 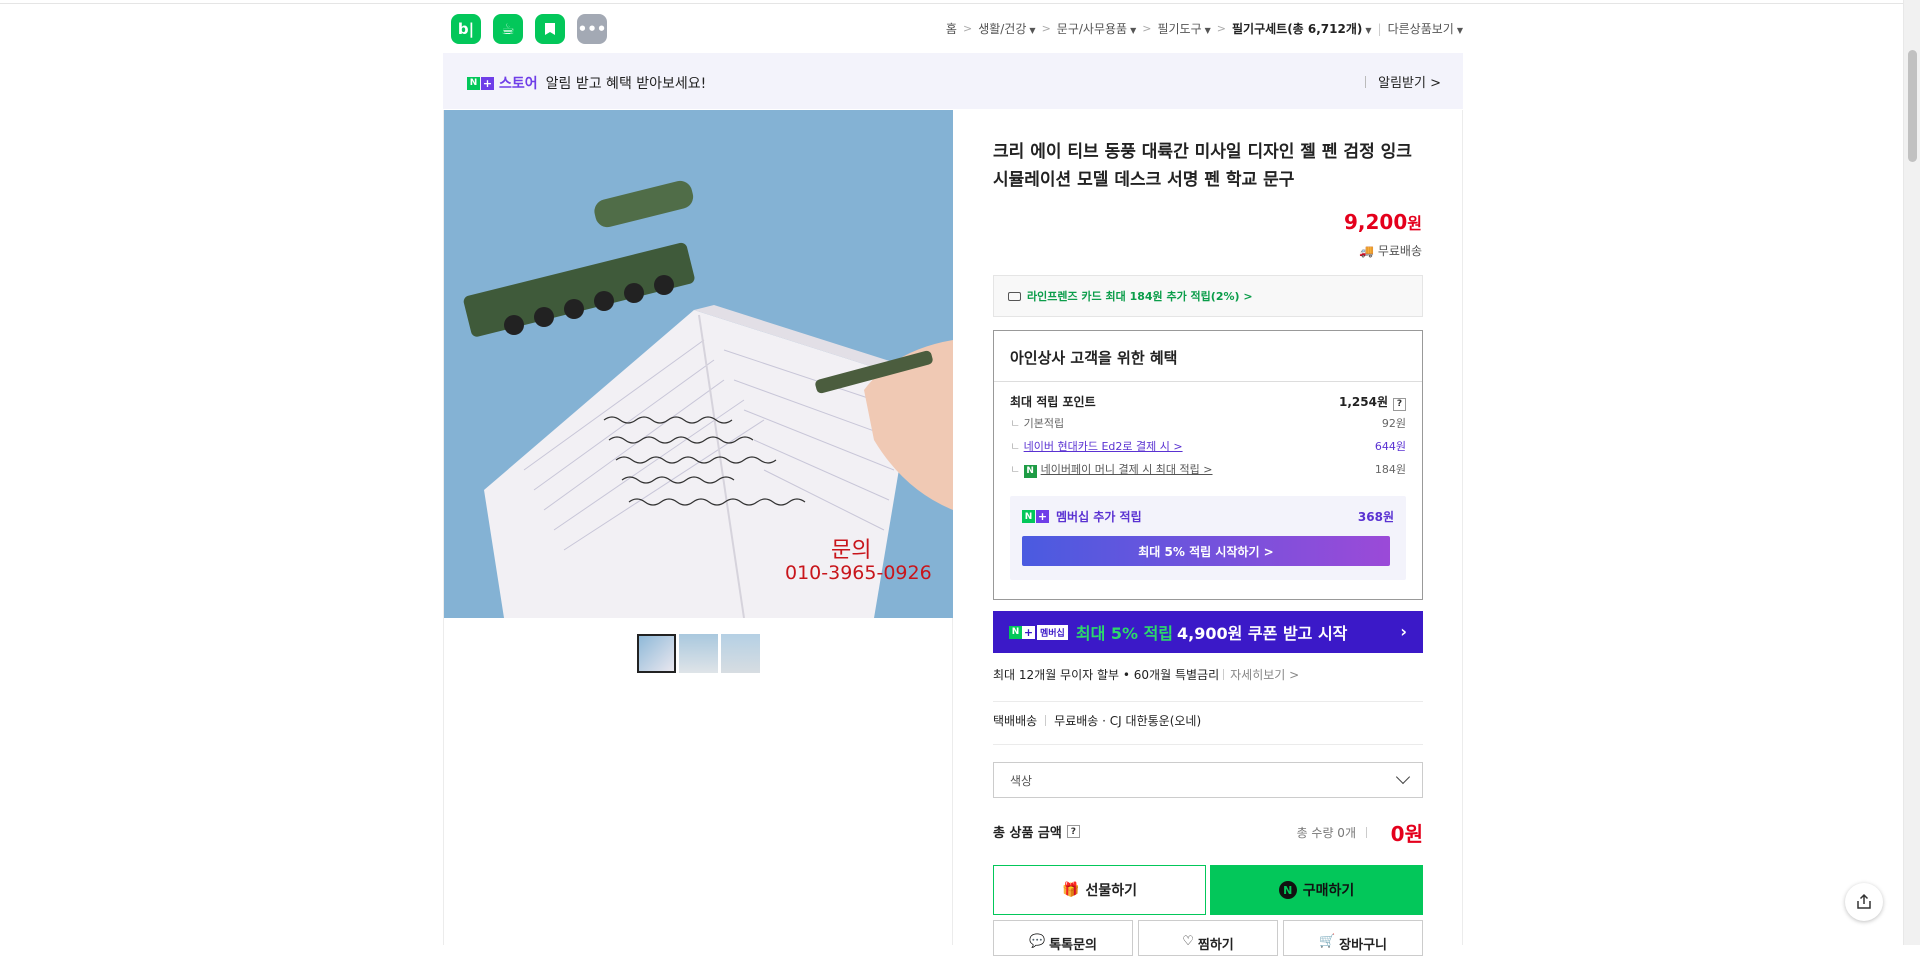 I want to click on membership-label: N + 멤버십 추가 적립, so click(x=1082, y=516).